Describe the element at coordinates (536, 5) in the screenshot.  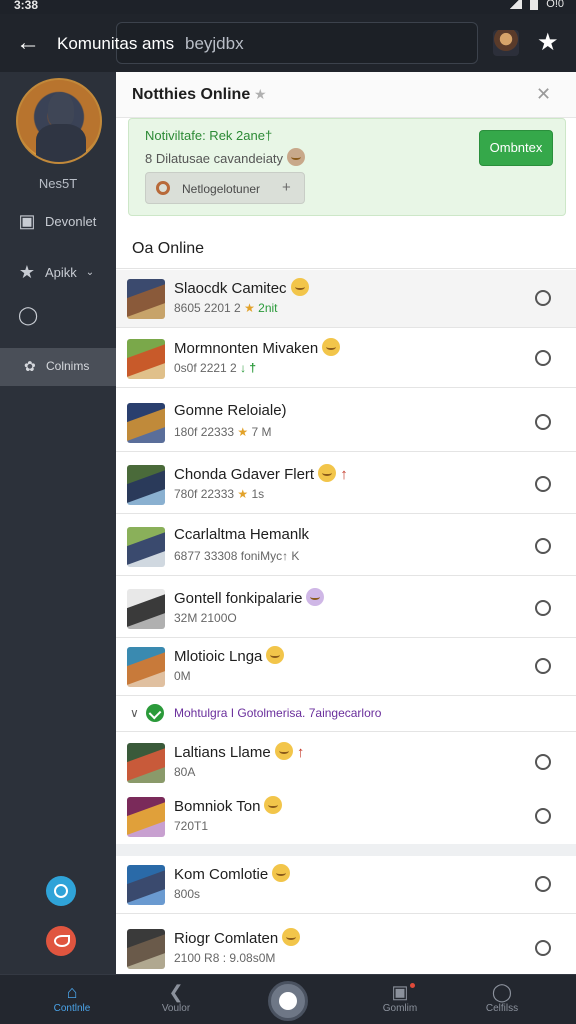
I see `status-icons: O!0` at that location.